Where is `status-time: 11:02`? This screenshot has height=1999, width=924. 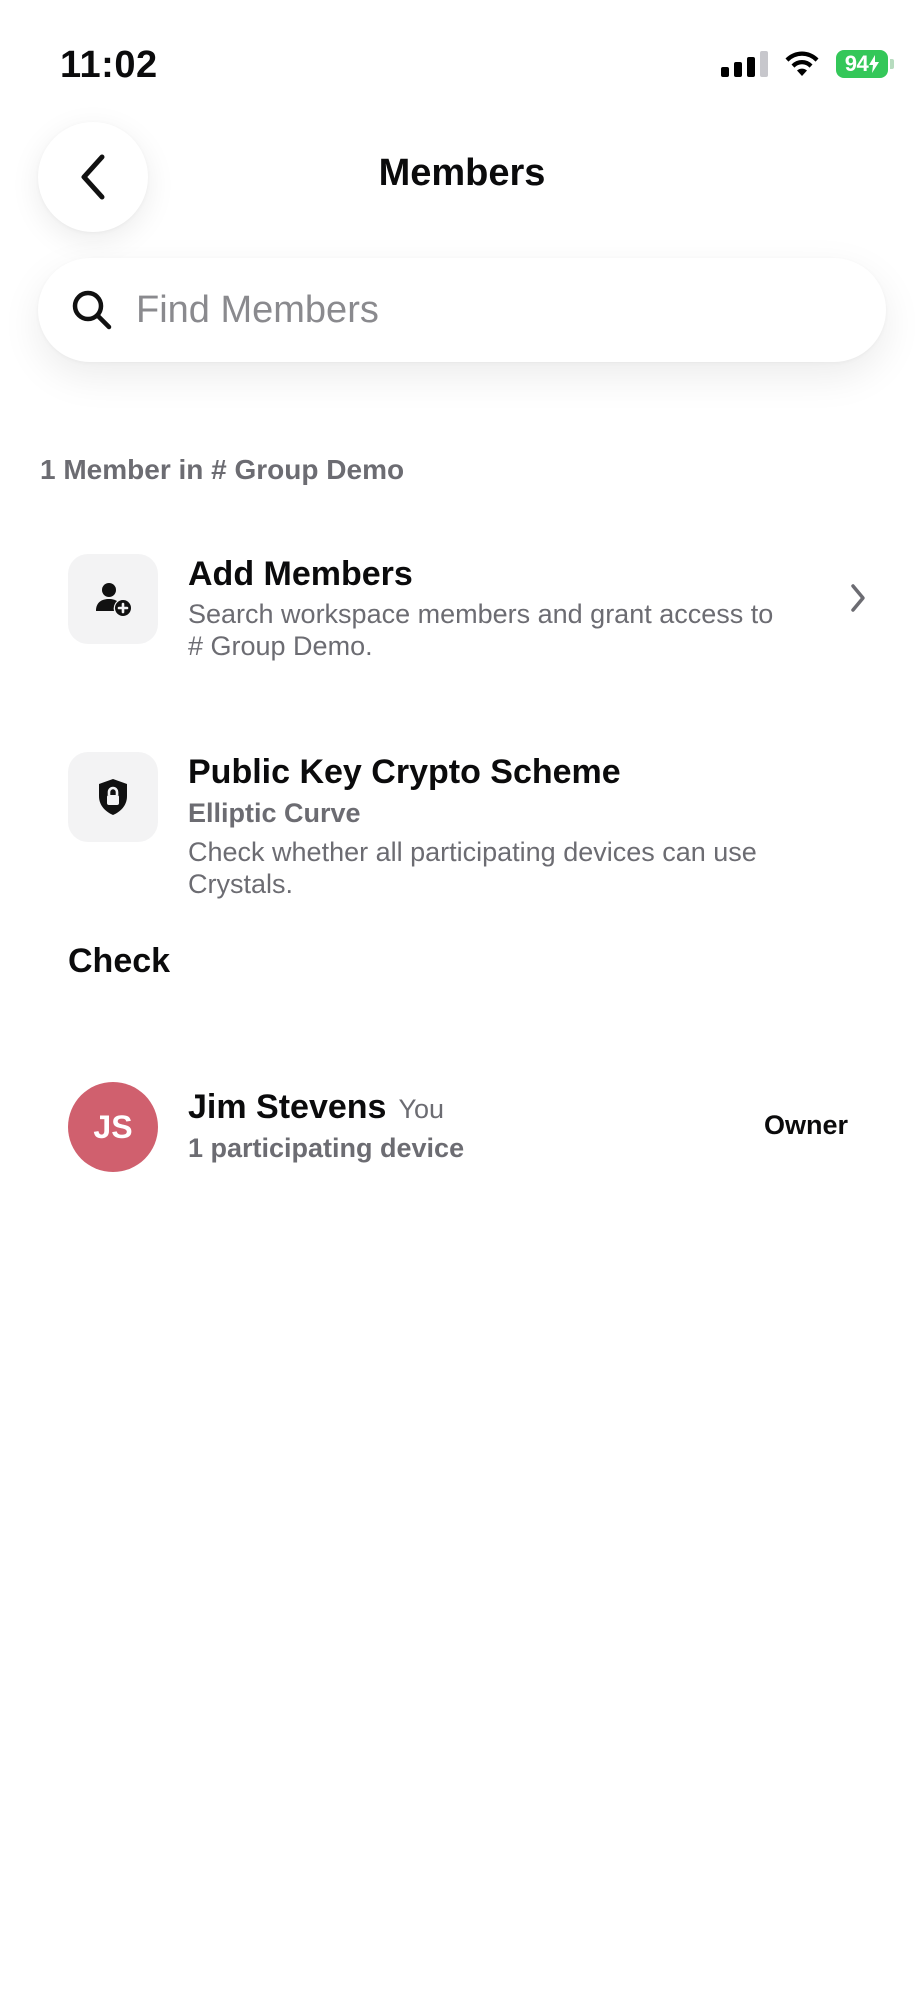
status-time: 11:02 is located at coordinates (109, 65).